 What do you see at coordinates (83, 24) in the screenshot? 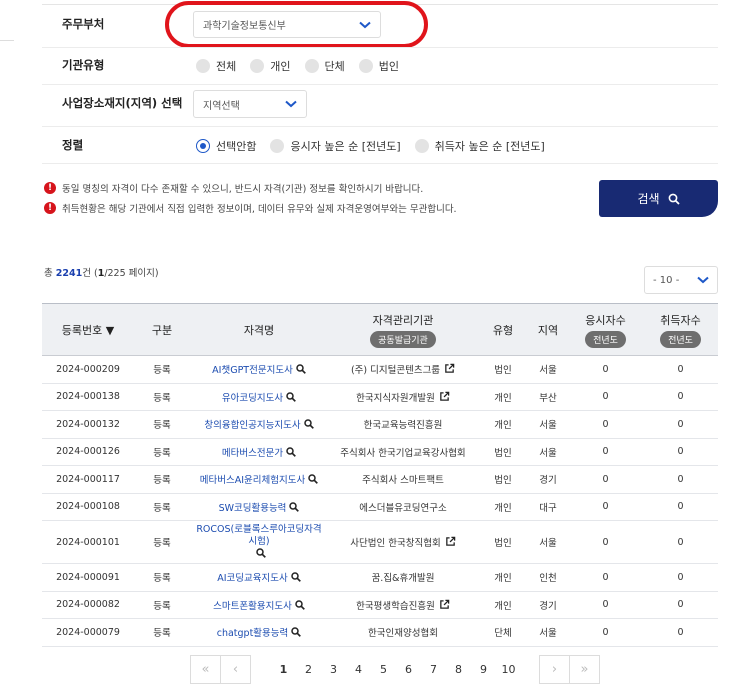
I see `agency-label: 주무부처` at bounding box center [83, 24].